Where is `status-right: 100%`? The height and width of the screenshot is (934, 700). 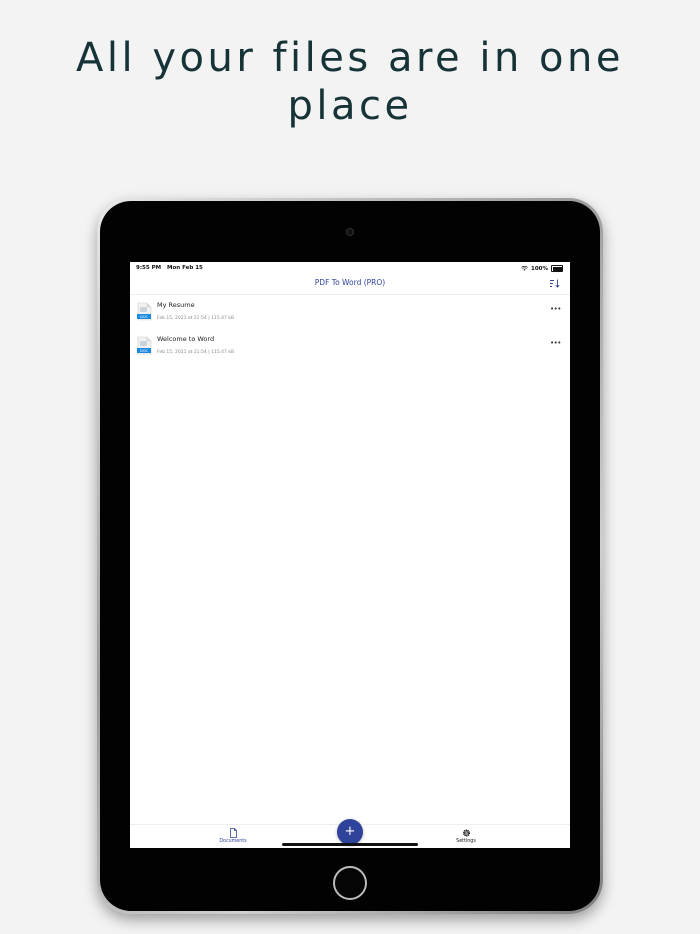 status-right: 100% is located at coordinates (542, 268).